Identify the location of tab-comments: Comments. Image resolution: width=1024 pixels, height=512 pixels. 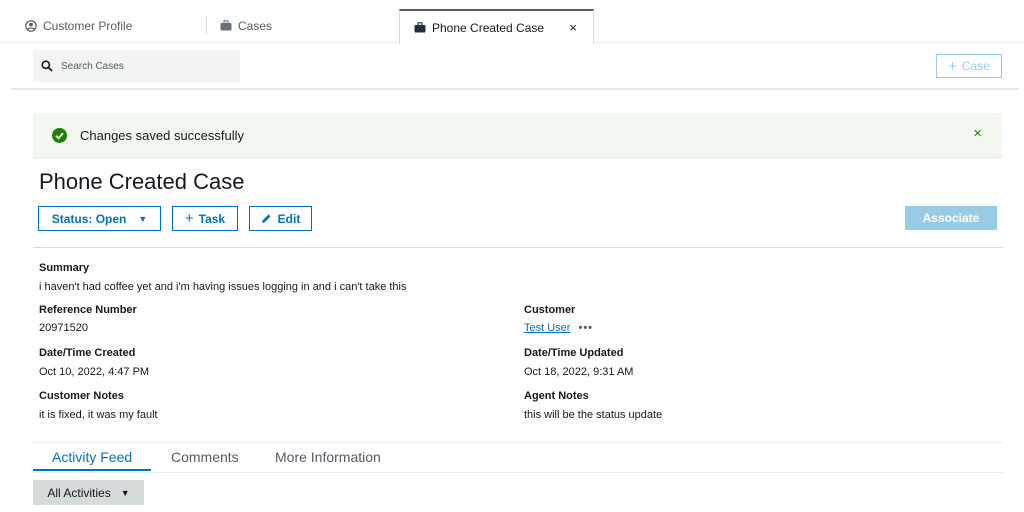
(205, 457).